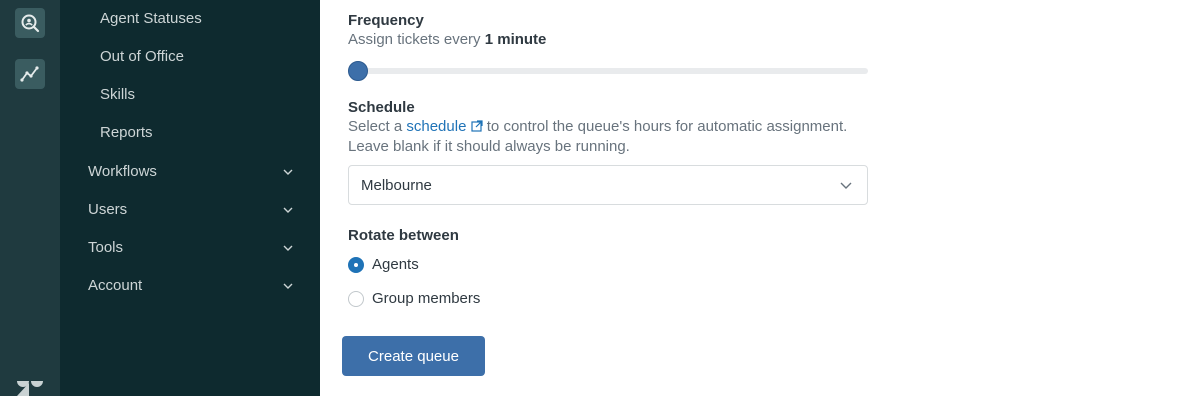 Image resolution: width=1192 pixels, height=396 pixels. I want to click on sidebar-item-skills: Skills, so click(117, 95).